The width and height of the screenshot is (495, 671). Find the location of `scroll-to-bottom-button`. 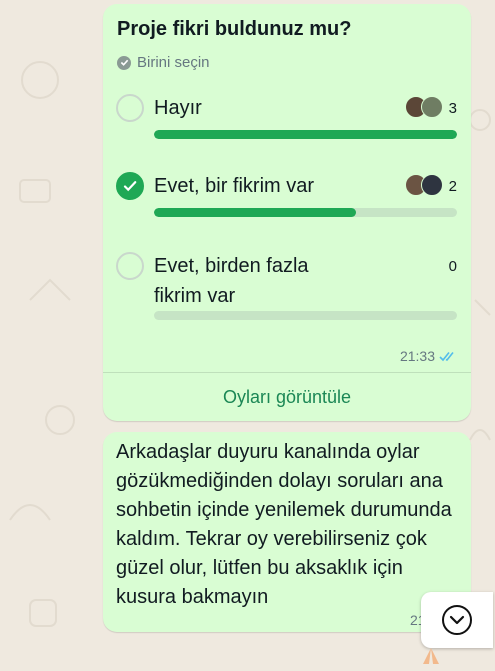

scroll-to-bottom-button is located at coordinates (457, 620).